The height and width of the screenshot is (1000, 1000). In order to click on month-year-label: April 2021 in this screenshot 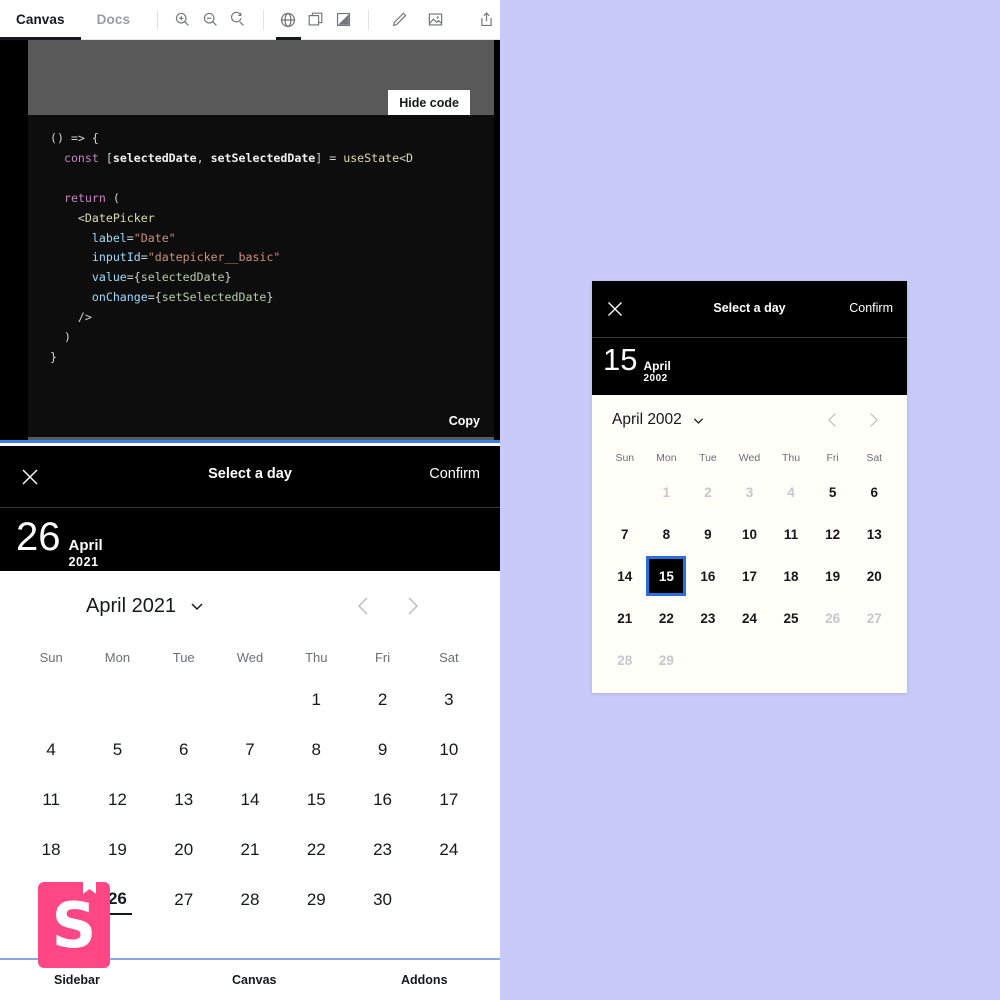, I will do `click(131, 606)`.